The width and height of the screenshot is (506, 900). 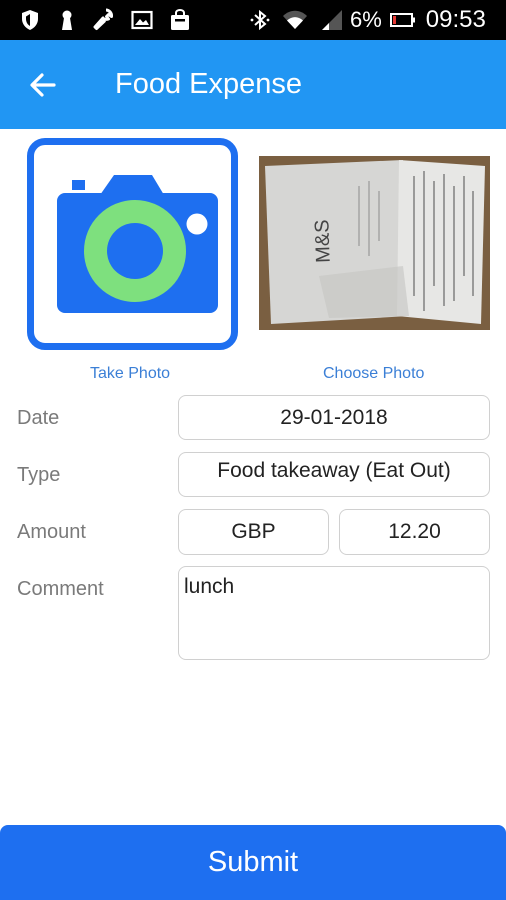 I want to click on bag-icon, so click(x=180, y=19).